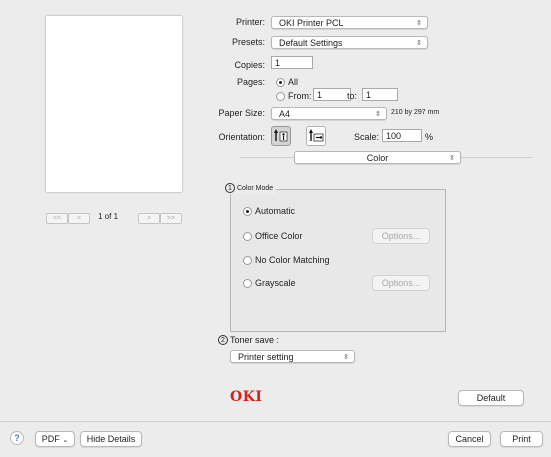 Image resolution: width=551 pixels, height=457 pixels. Describe the element at coordinates (247, 260) in the screenshot. I see `no-color-matching-radio` at that location.